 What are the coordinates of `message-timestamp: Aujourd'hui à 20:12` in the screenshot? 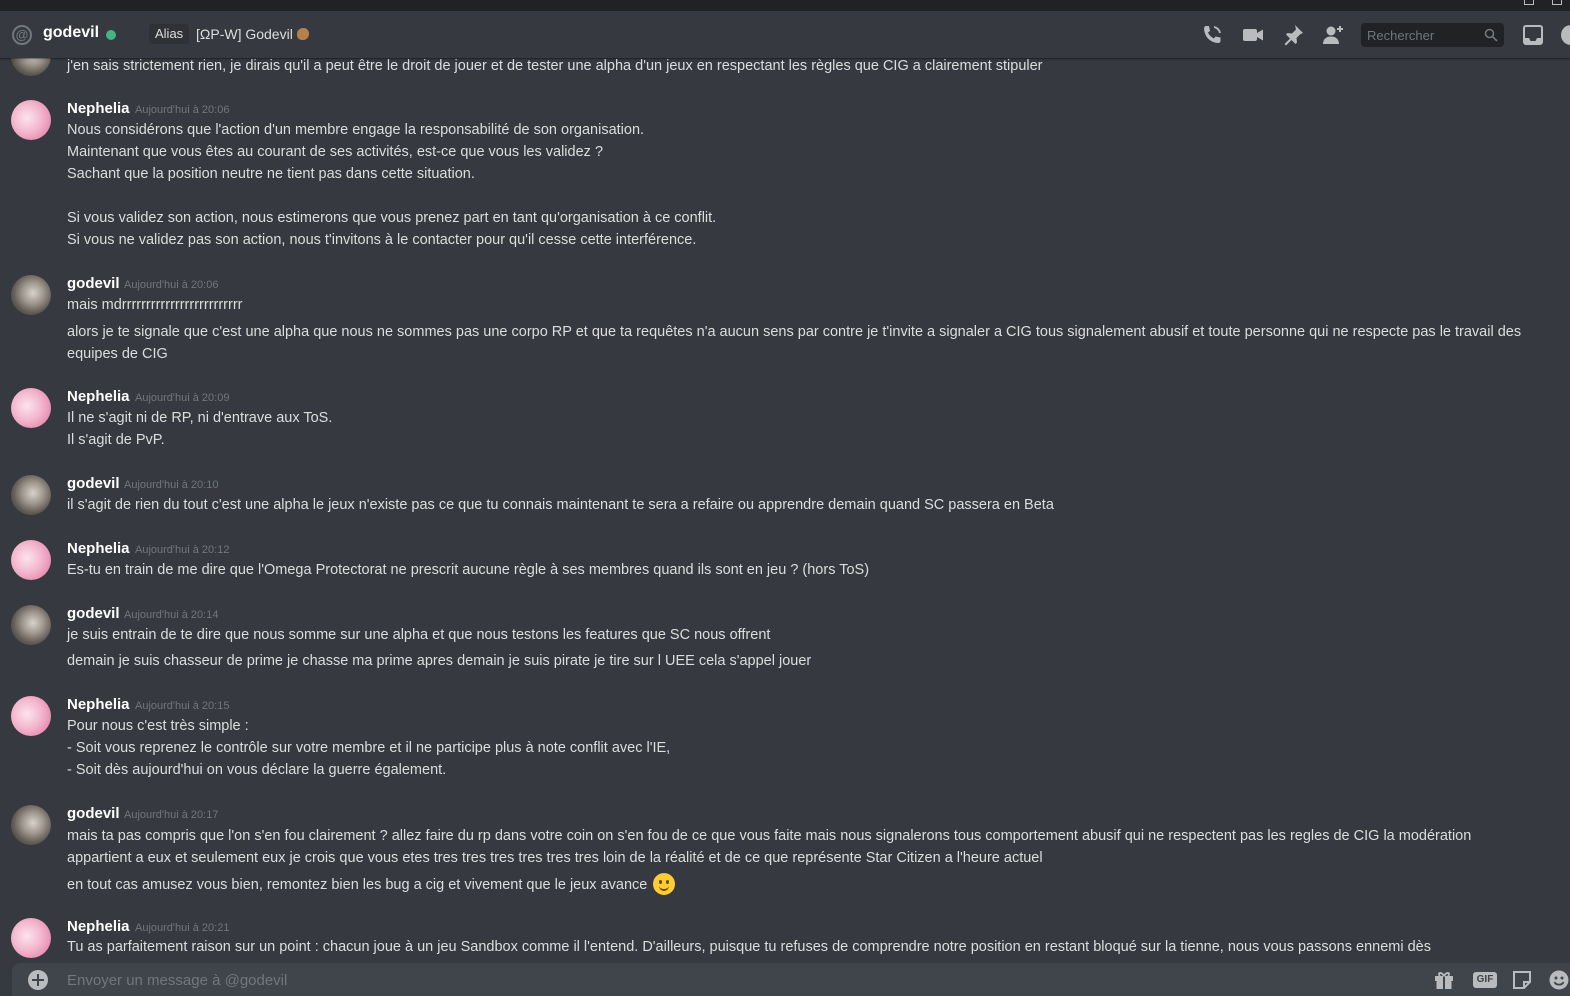 It's located at (182, 550).